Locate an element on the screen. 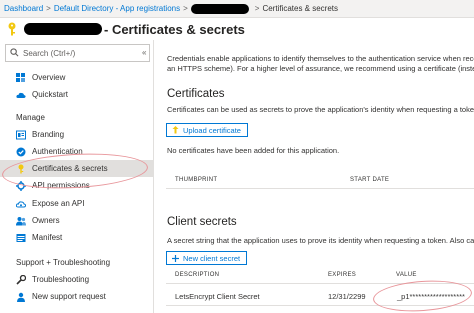 The image size is (474, 313). wrench-icon is located at coordinates (21, 279).